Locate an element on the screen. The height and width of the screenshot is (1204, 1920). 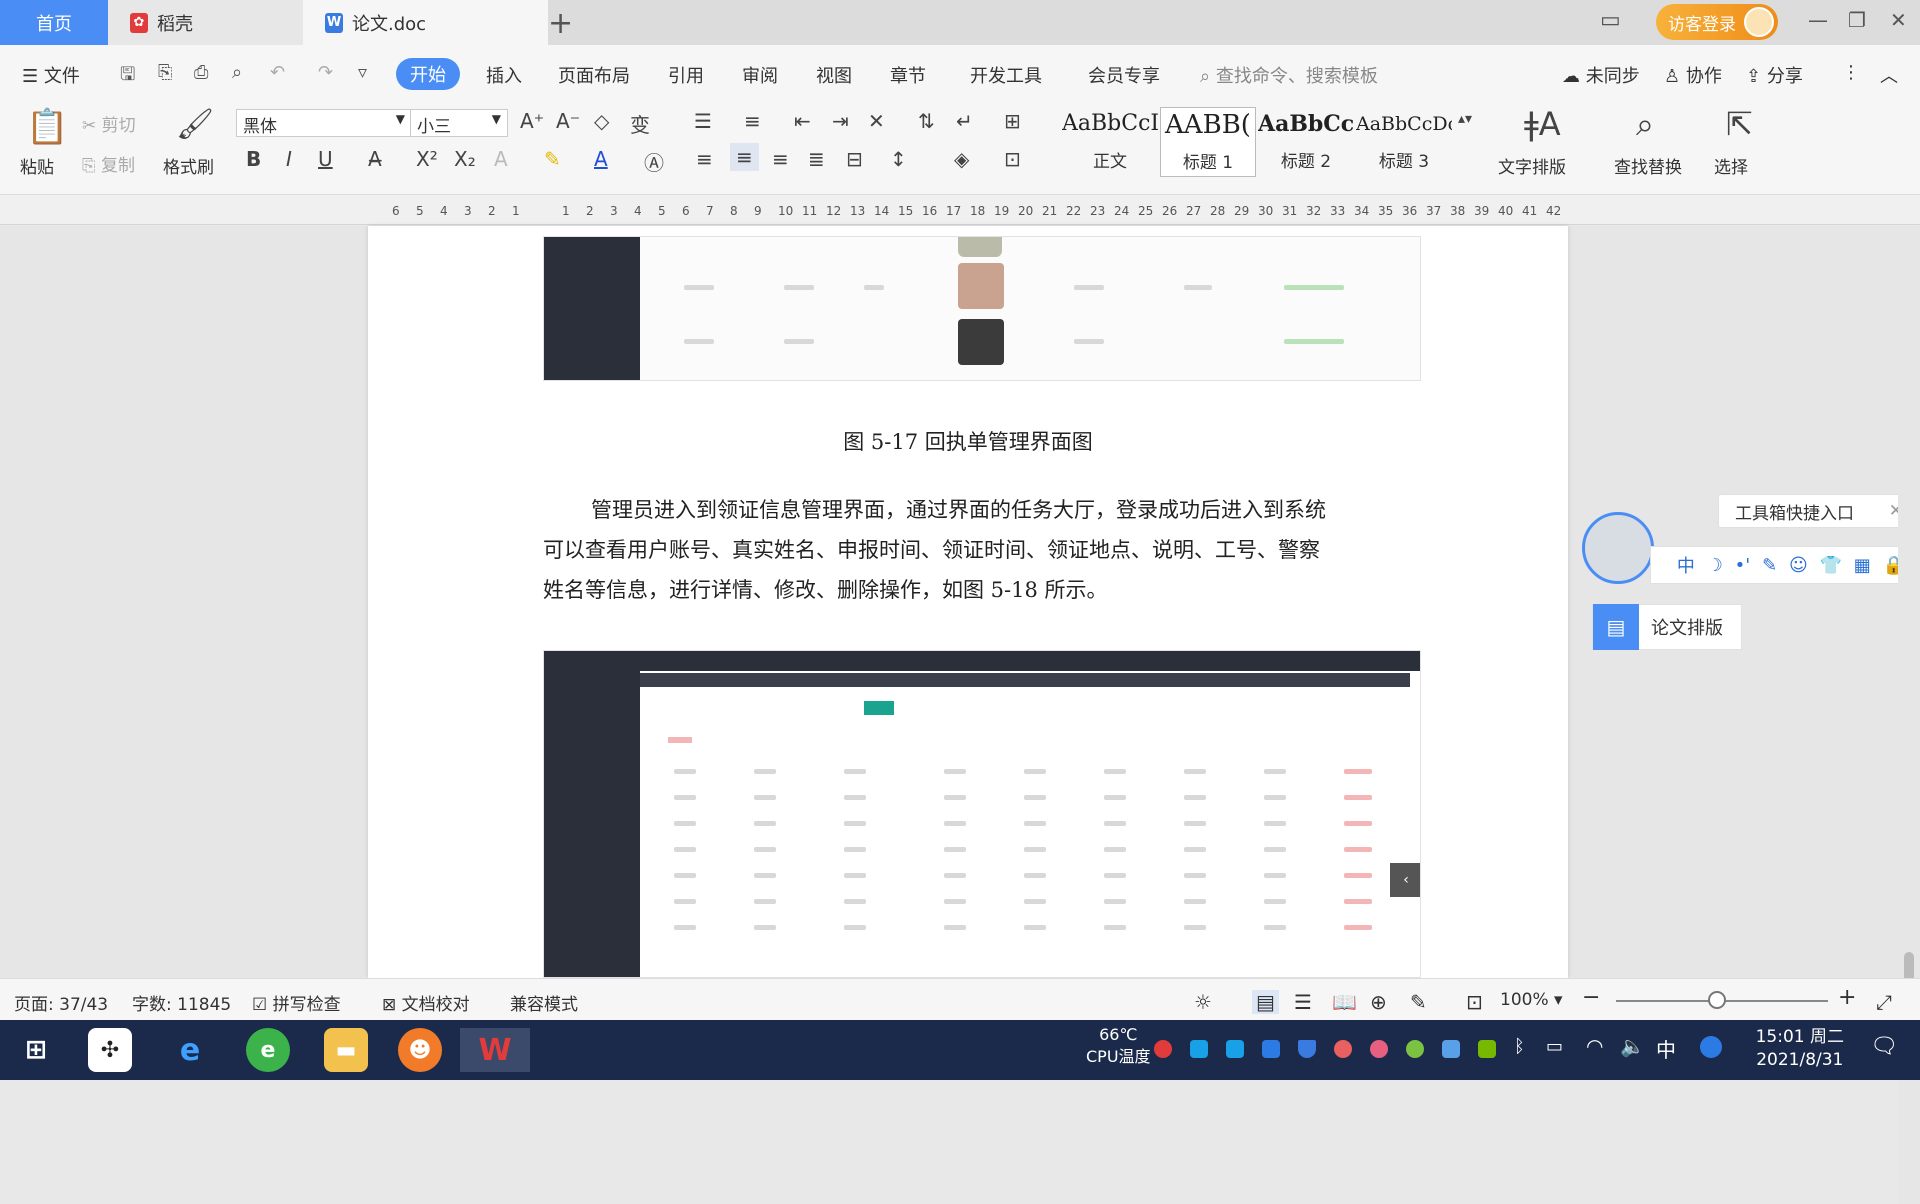
restore-icon: ❐ is located at coordinates (1857, 20).